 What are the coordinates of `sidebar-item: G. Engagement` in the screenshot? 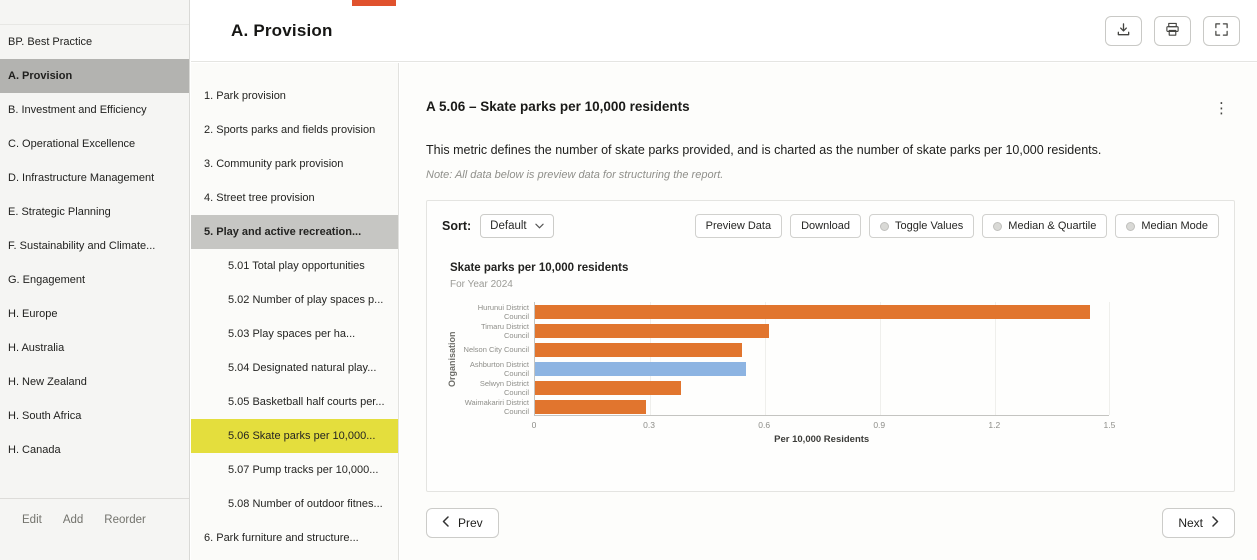 It's located at (94, 280).